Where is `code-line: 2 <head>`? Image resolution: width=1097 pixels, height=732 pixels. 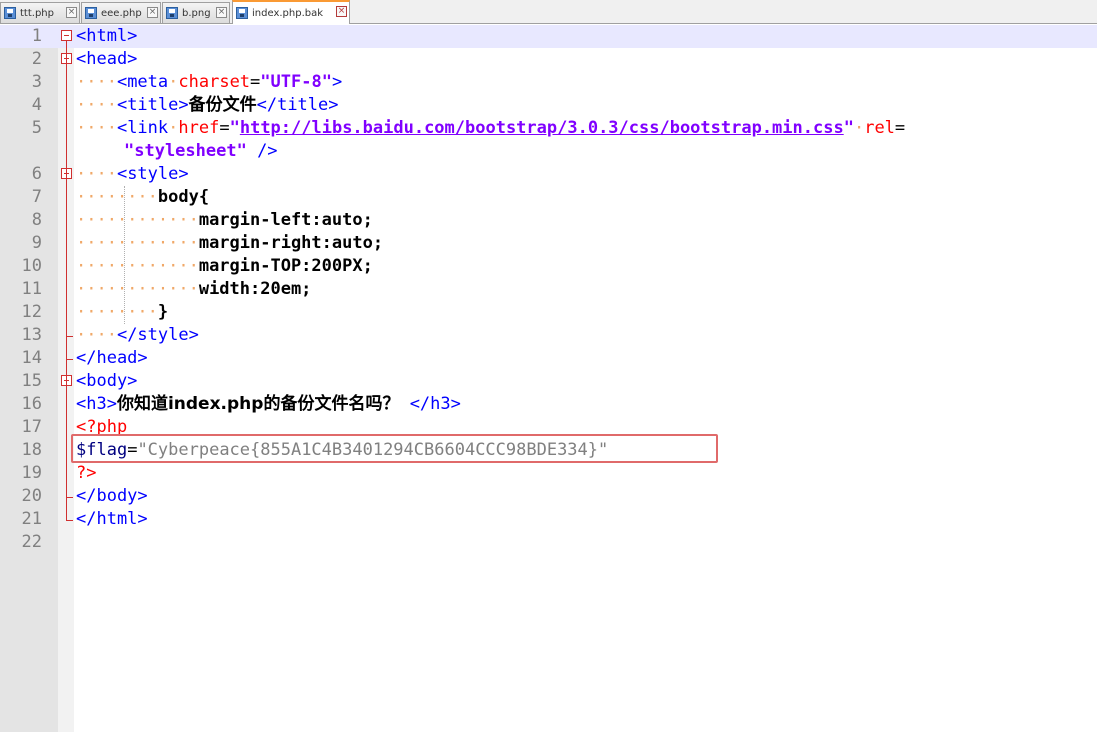
code-line: 2 <head> is located at coordinates (548, 59).